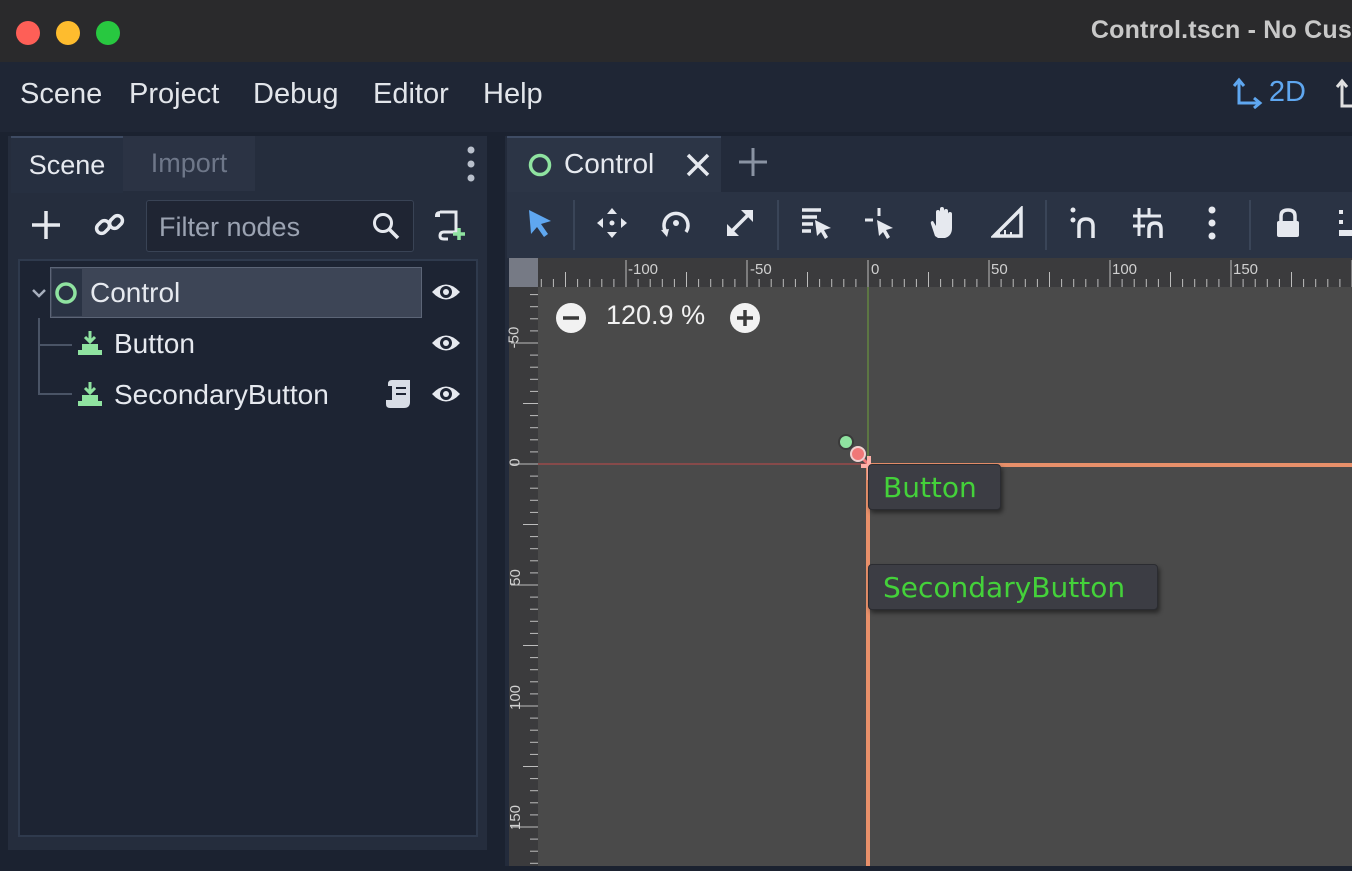 The height and width of the screenshot is (871, 1352). I want to click on anchor-handle, so click(858, 454).